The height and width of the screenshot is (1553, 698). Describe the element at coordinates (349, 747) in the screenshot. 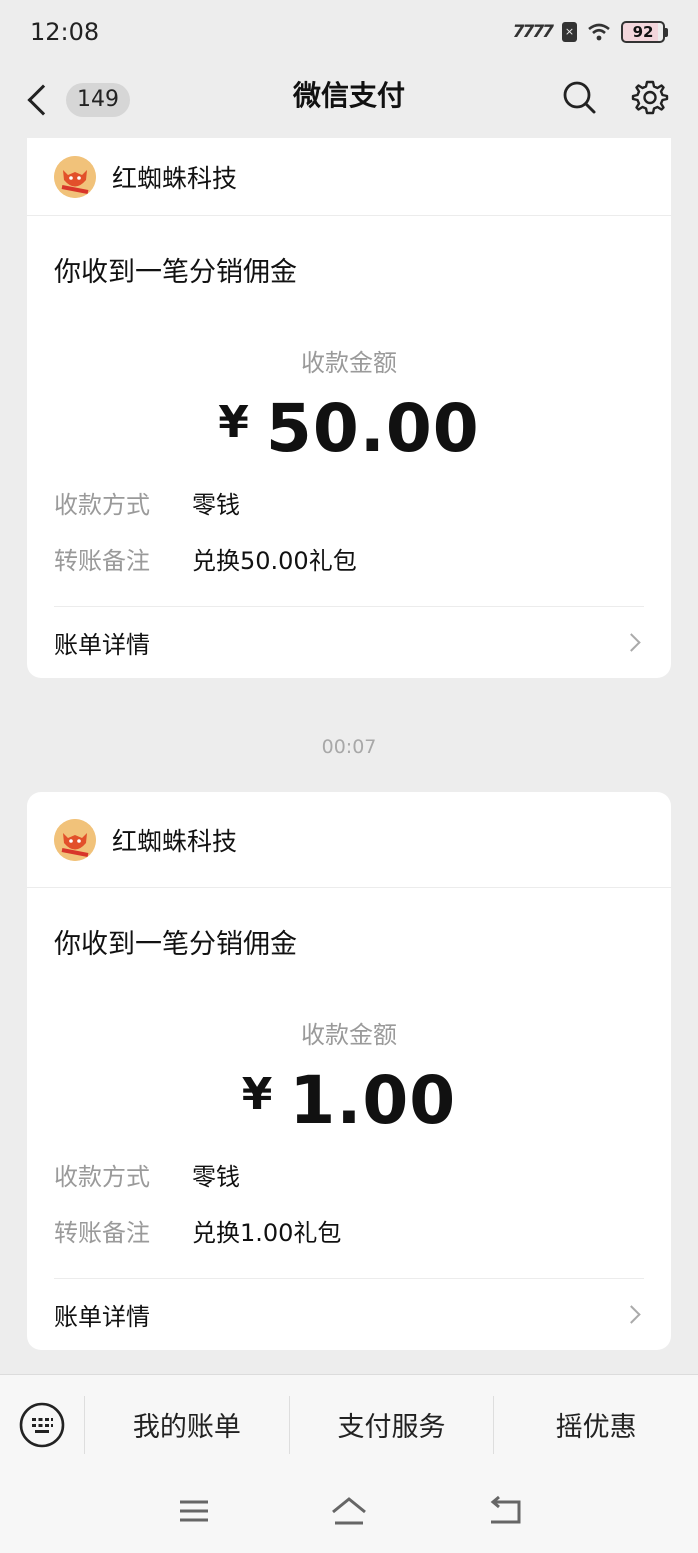

I see `message-timestamp: 00:07` at that location.